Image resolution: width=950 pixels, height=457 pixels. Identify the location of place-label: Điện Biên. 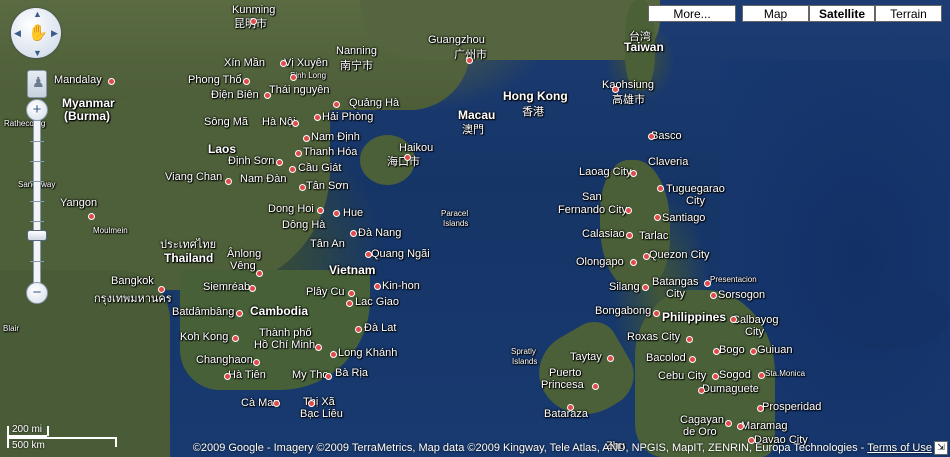
(235, 95).